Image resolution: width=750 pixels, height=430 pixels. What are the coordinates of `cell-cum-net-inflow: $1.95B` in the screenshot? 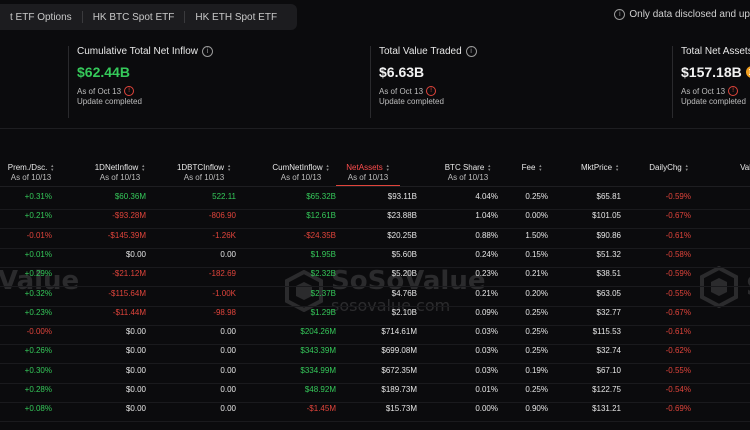 It's located at (323, 254).